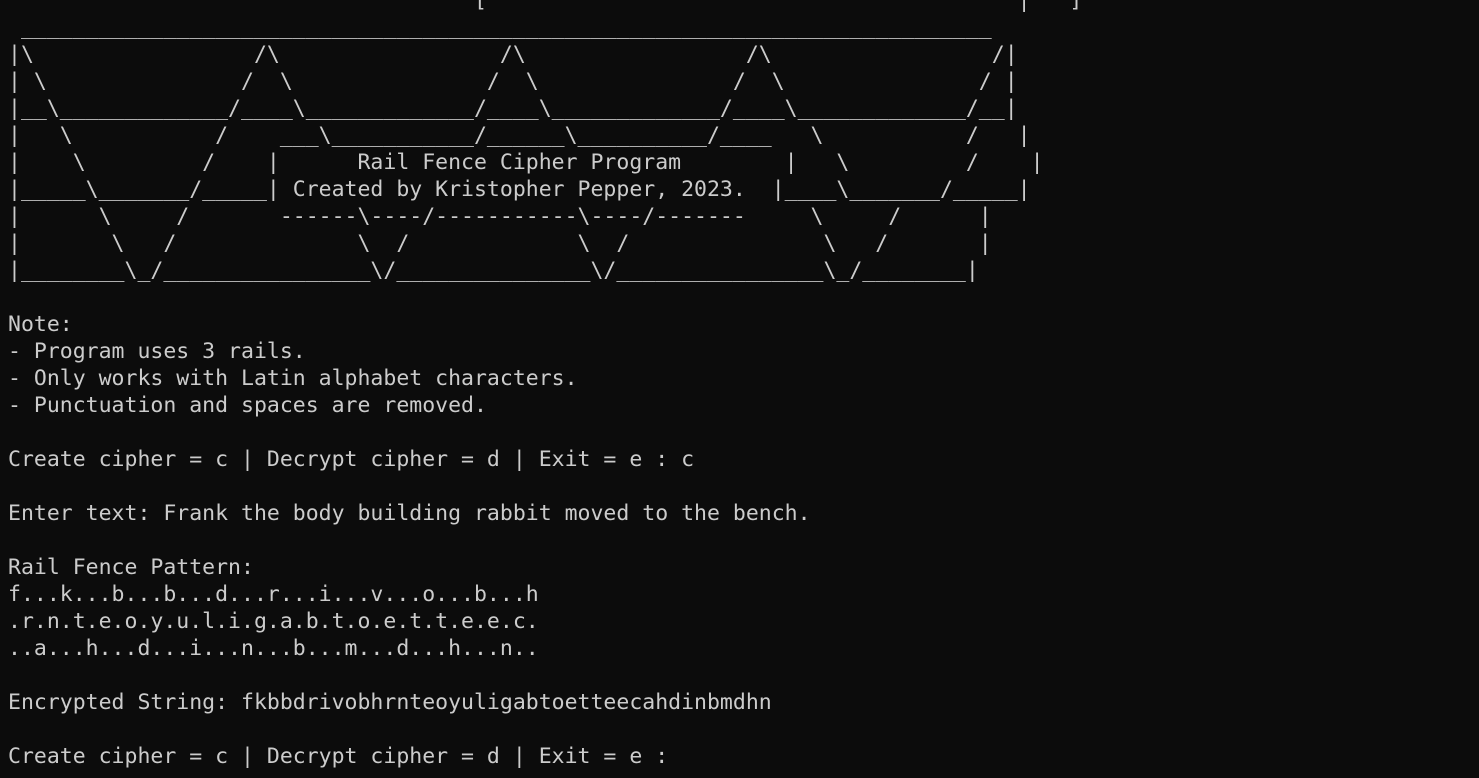  I want to click on note-heading: Note:, so click(40, 324).